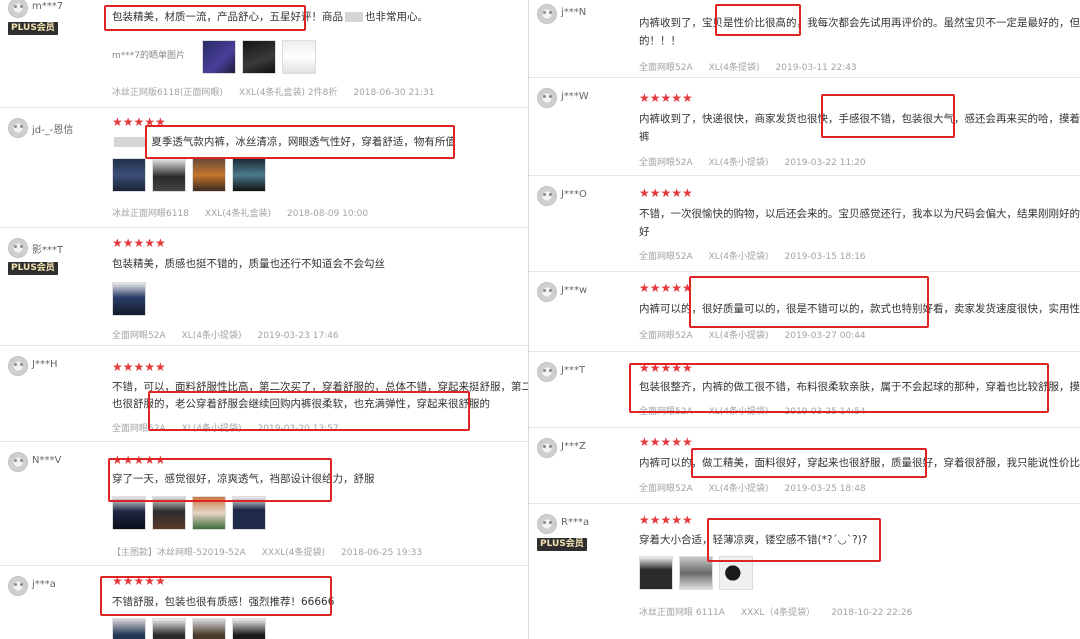 The width and height of the screenshot is (1080, 639). What do you see at coordinates (148, 54) in the screenshot?
I see `broken-image-alt: m***7的晒单图片` at bounding box center [148, 54].